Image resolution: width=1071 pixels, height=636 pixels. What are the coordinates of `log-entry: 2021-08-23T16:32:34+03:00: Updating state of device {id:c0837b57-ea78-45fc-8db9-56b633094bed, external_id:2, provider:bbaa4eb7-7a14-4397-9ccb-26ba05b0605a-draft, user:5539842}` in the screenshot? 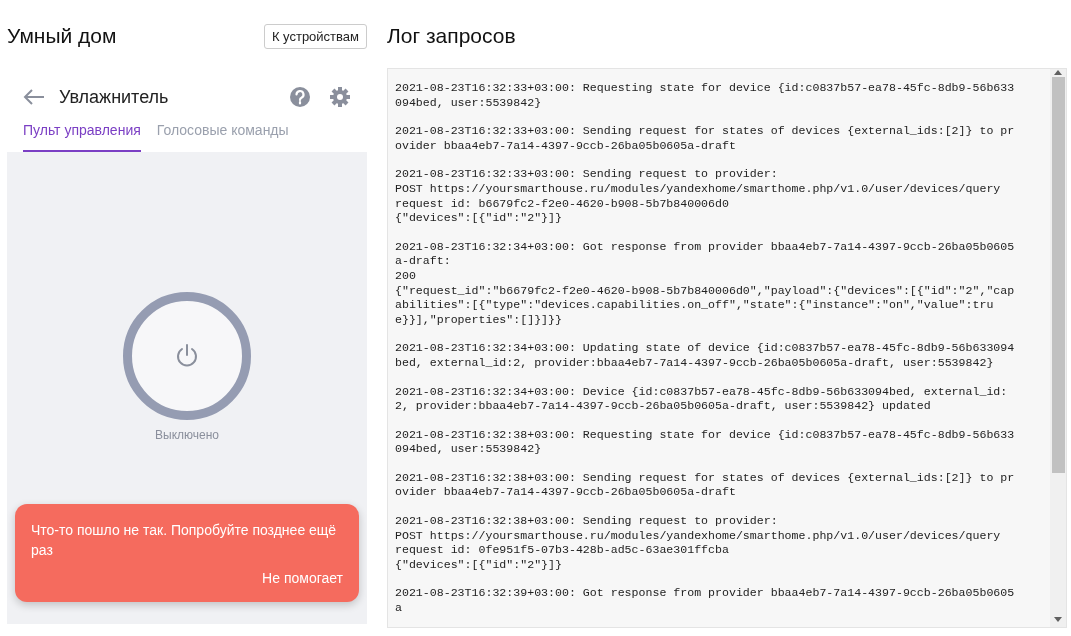 It's located at (705, 356).